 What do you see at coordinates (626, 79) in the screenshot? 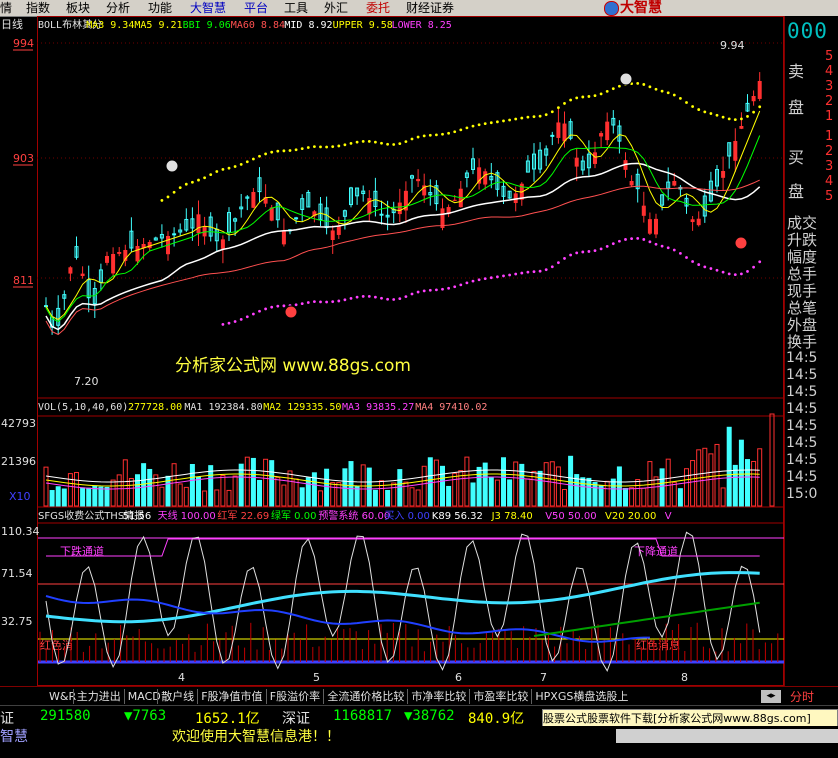
I see `signal-face-icon` at bounding box center [626, 79].